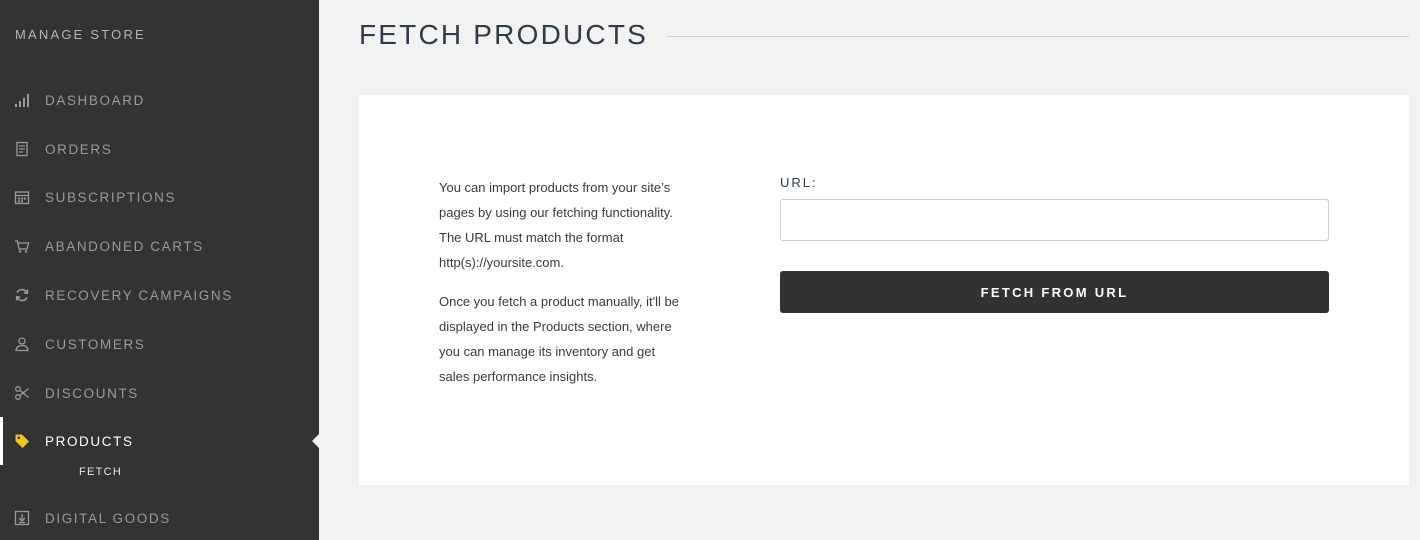  Describe the element at coordinates (92, 393) in the screenshot. I see `sidebar-item-label: DISCOUNTS` at that location.